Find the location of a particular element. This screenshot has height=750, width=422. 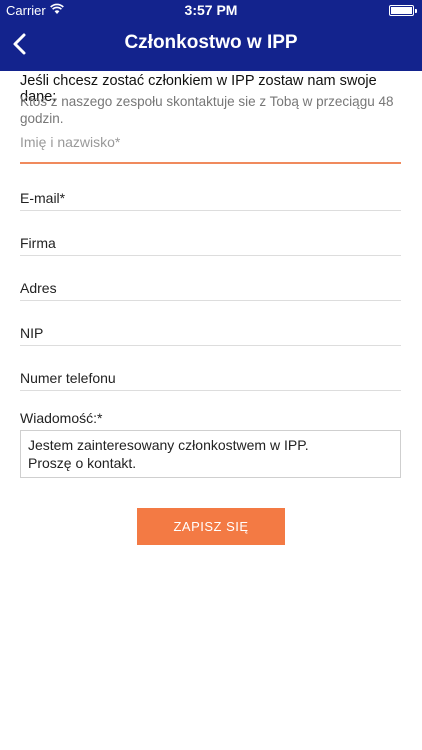

nip-label: NIP is located at coordinates (32, 333).